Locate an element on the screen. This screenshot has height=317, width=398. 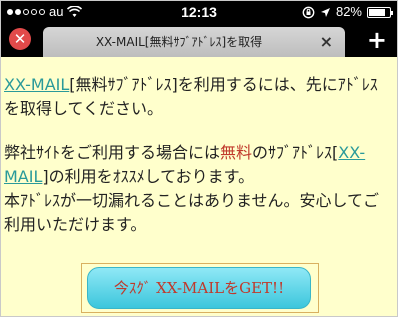
safety-text: 本ｱﾄﾞﾚｽが一切漏れることはありません。安心してご利用いただけます。 is located at coordinates (192, 212).